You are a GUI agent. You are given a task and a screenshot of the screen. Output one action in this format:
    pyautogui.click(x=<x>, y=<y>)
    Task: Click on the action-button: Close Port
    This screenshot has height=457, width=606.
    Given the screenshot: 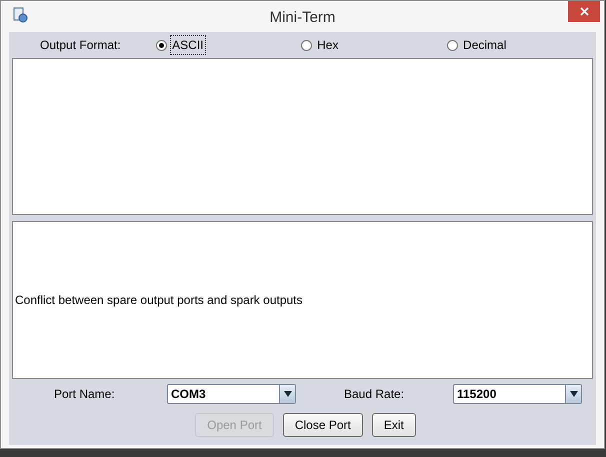 What is the action you would take?
    pyautogui.click(x=322, y=425)
    